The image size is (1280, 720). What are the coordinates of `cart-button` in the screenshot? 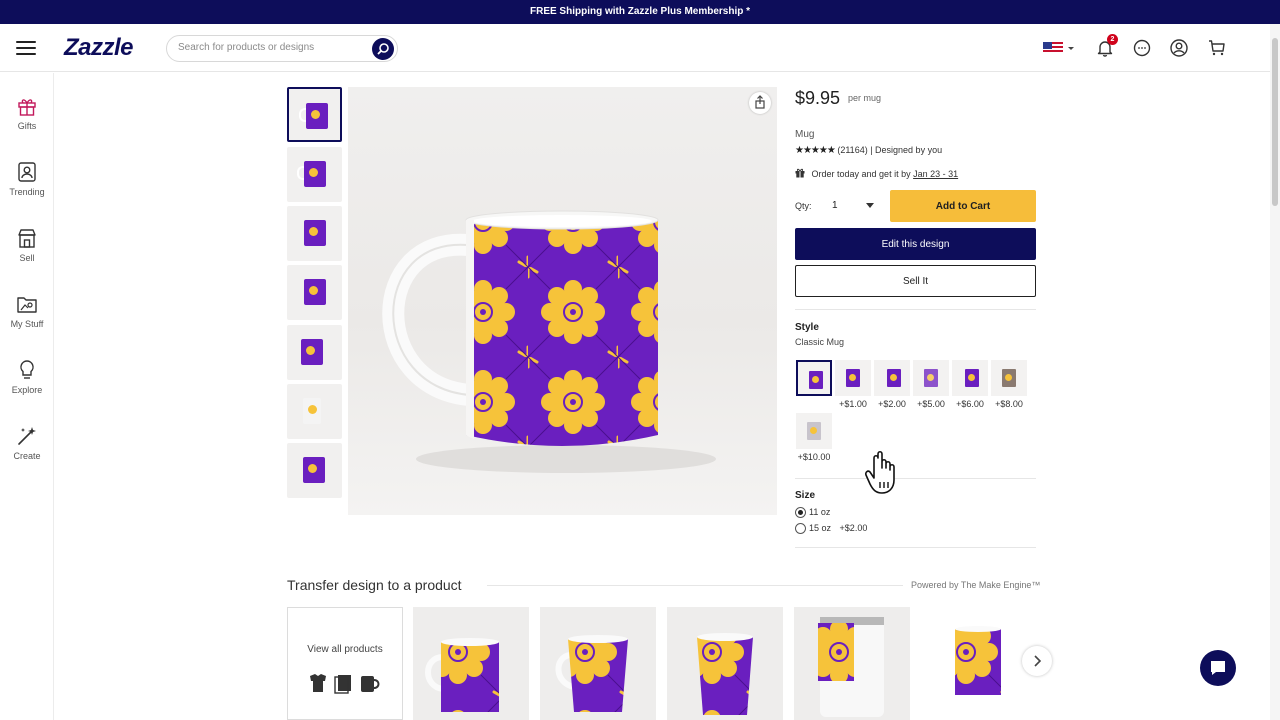 It's located at (1217, 48).